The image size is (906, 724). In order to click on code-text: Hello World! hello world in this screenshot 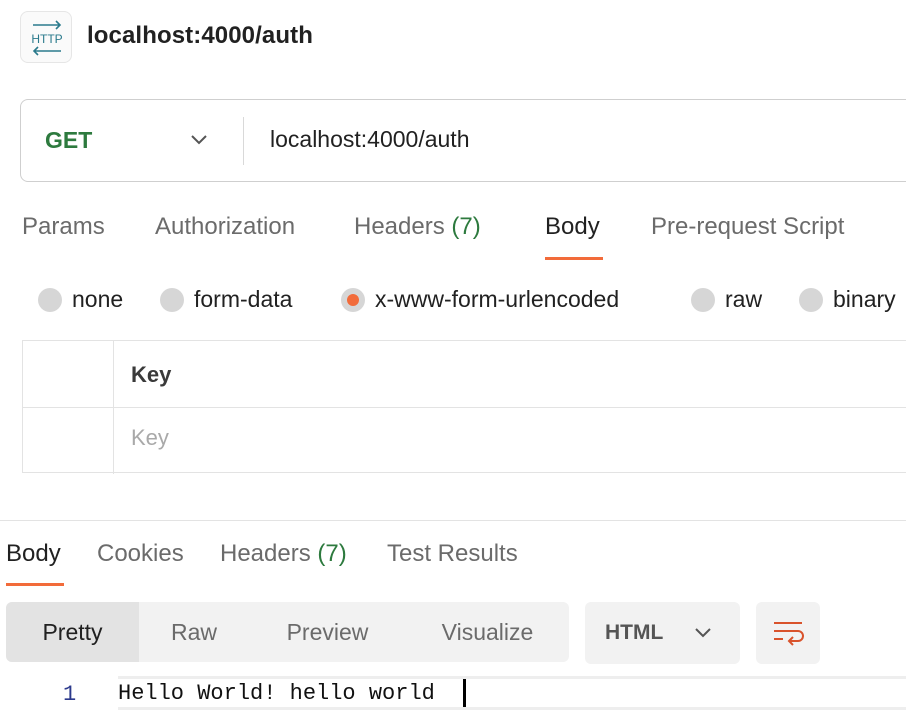, I will do `click(276, 693)`.